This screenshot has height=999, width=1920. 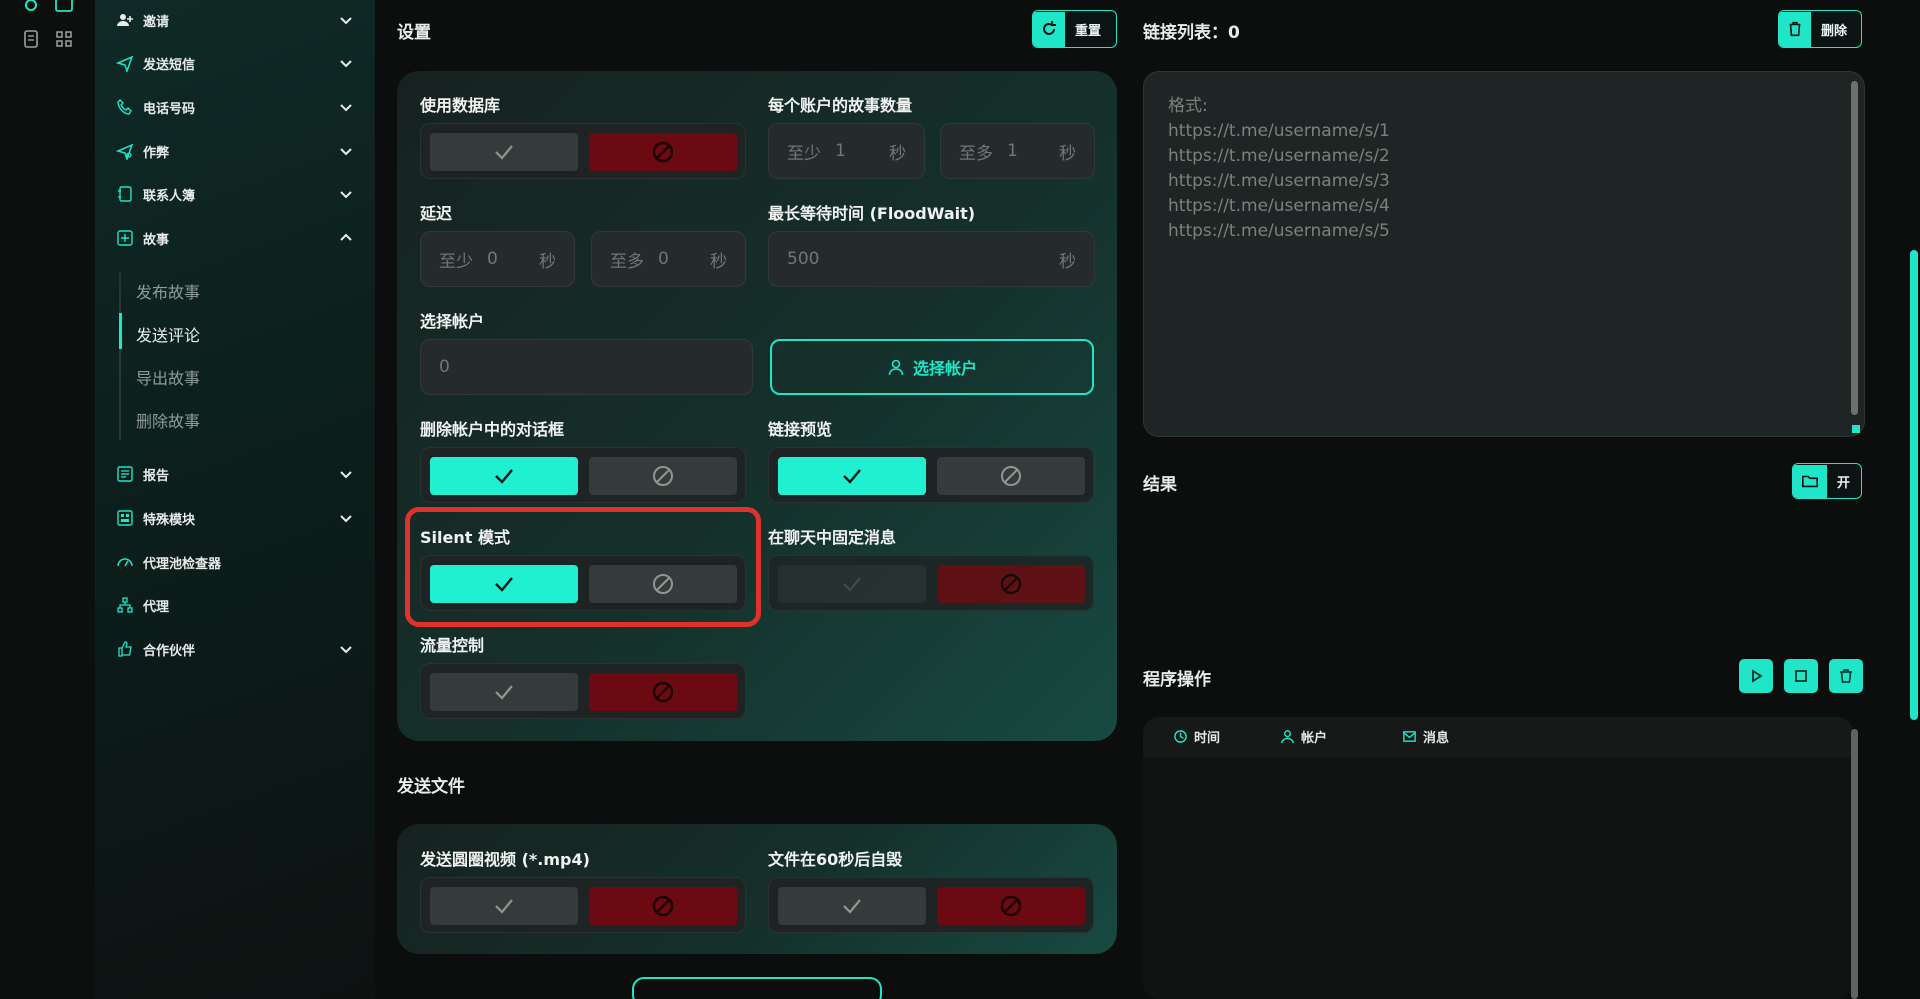 What do you see at coordinates (1827, 481) in the screenshot?
I see `open-results-button: 开` at bounding box center [1827, 481].